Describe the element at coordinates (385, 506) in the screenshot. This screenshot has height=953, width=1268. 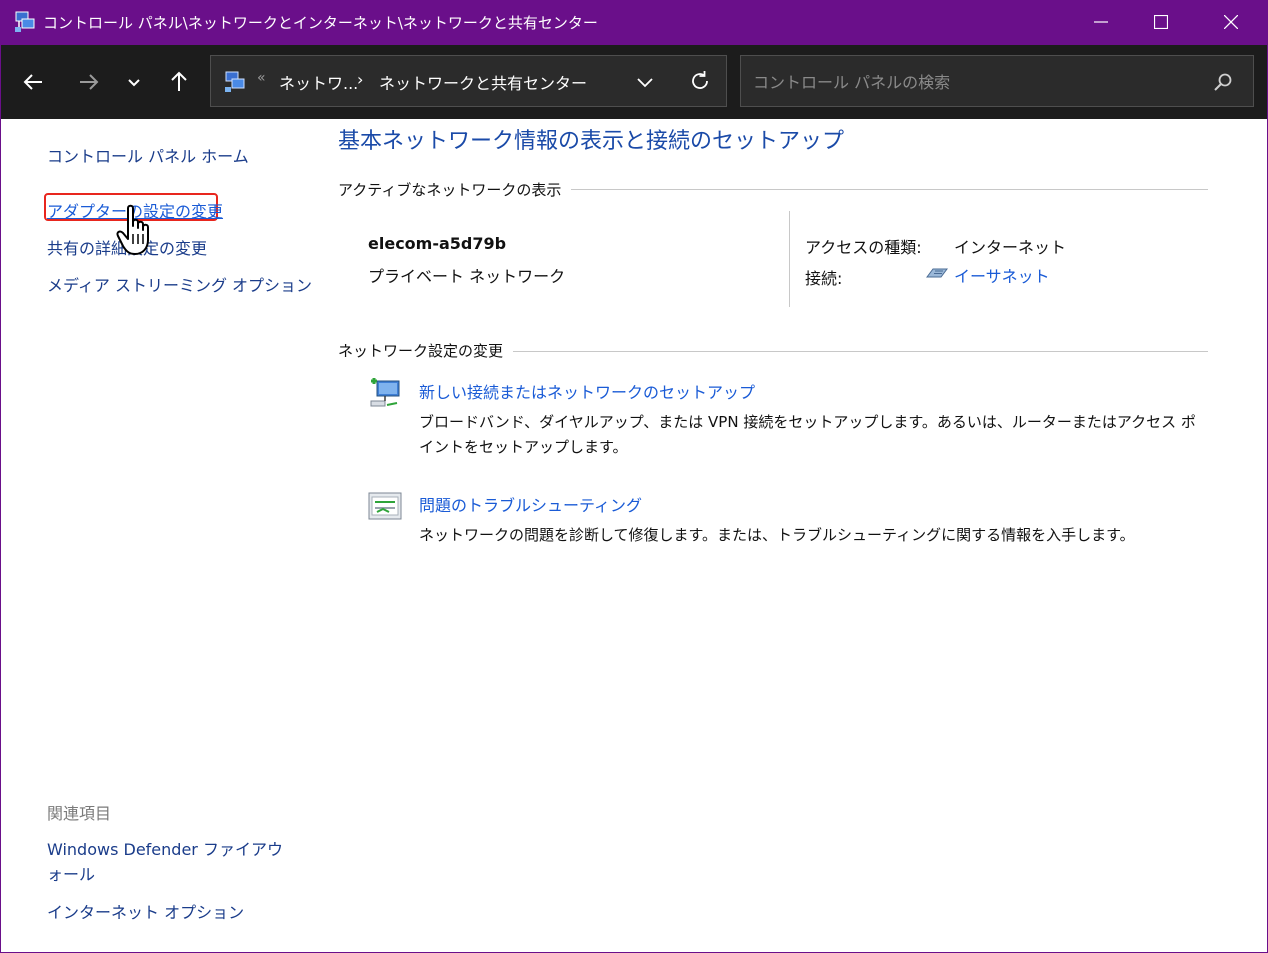
I see `troubleshoot-icon` at that location.